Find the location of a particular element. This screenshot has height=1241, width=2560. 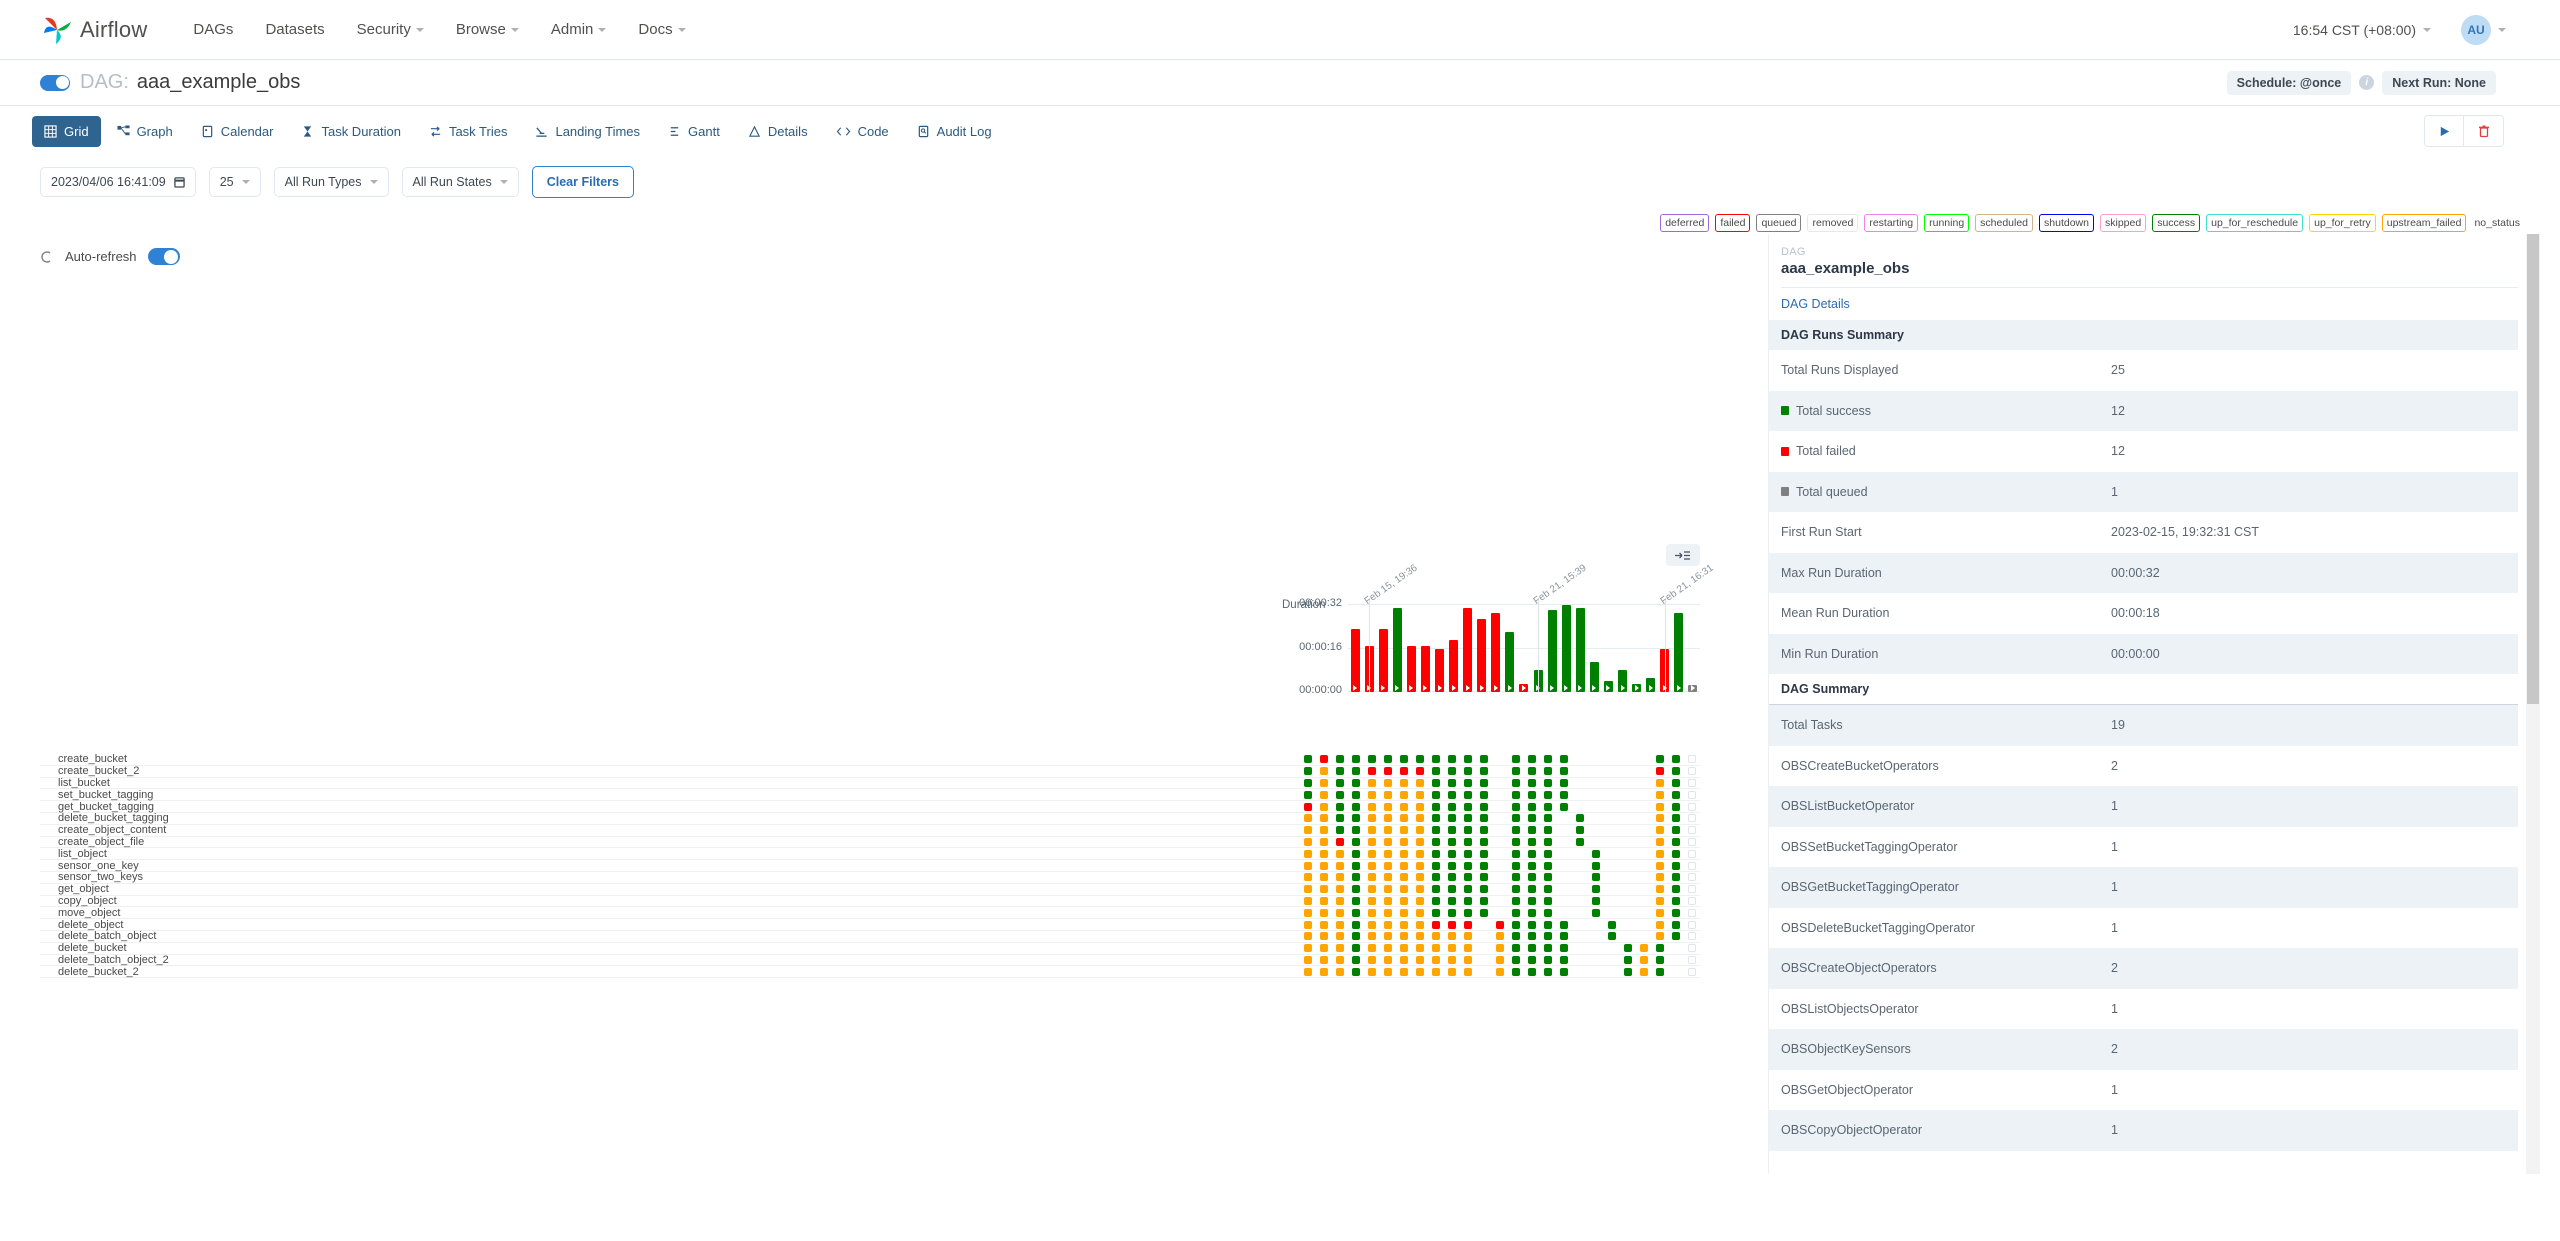

task-row: copy_object is located at coordinates (870, 901).